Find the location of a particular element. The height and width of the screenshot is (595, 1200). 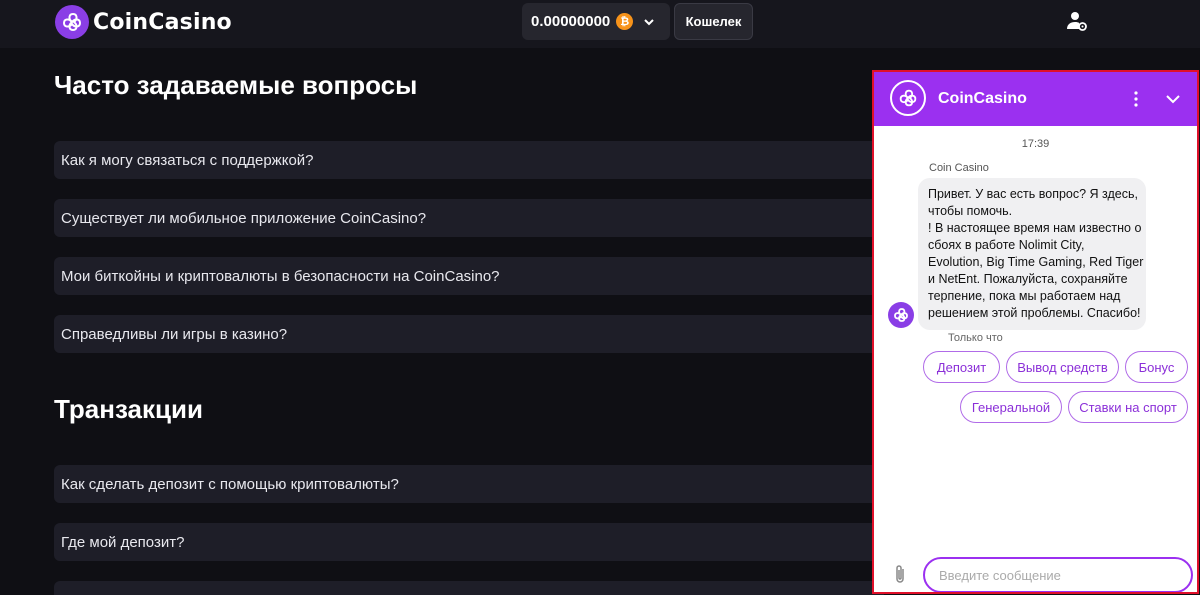

balance-selector: 0.00000000 ₿ is located at coordinates (596, 21).